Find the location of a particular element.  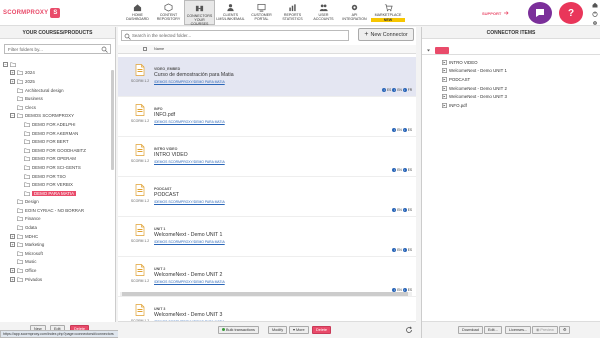

new-connector-button: + New Connector is located at coordinates (386, 34).